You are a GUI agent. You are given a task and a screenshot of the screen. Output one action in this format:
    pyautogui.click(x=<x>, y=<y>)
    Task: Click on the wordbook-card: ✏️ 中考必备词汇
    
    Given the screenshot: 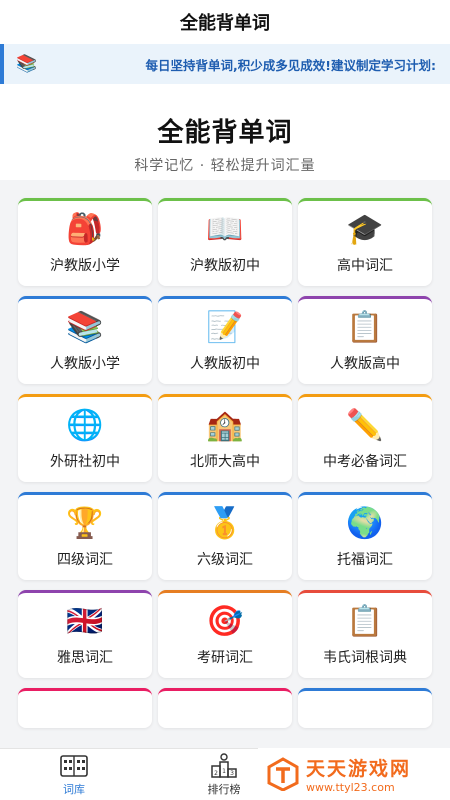 What is the action you would take?
    pyautogui.click(x=365, y=438)
    